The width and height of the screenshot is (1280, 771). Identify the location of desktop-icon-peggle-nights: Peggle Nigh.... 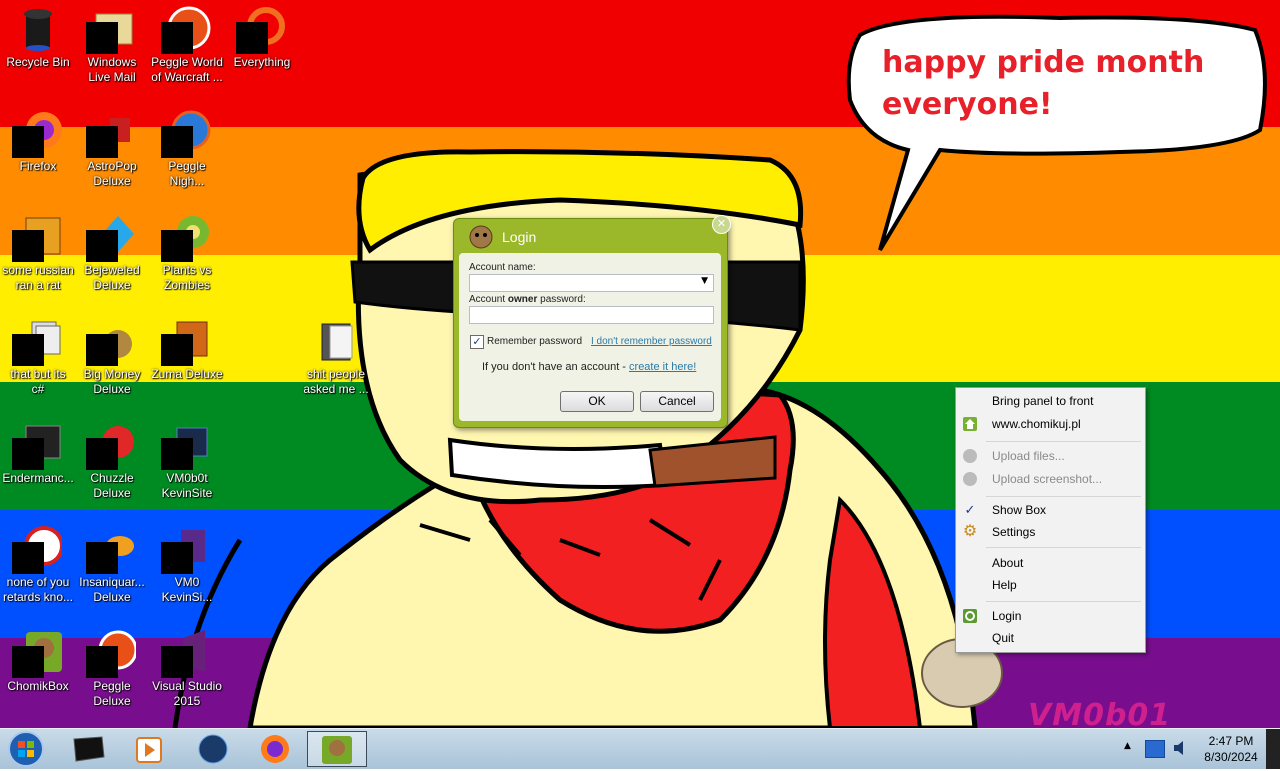
(187, 146).